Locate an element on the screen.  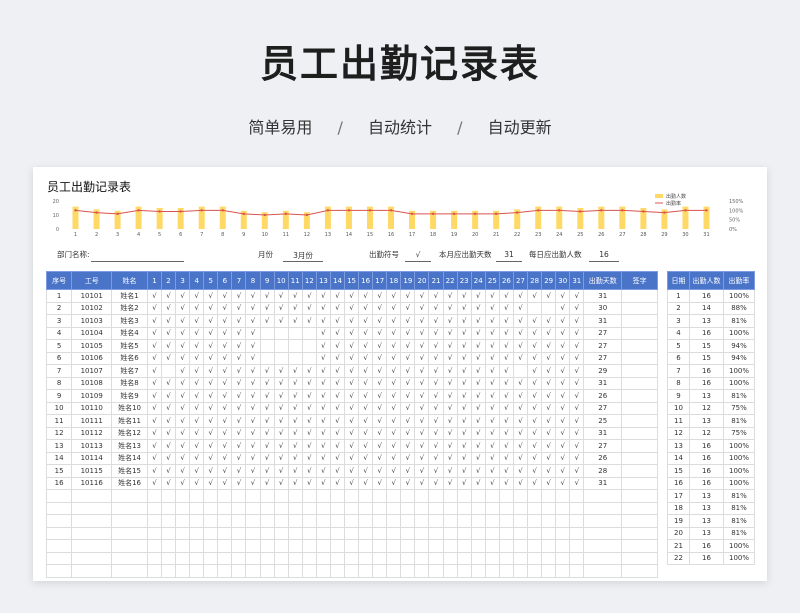
days-value: 31 is located at coordinates (509, 254).